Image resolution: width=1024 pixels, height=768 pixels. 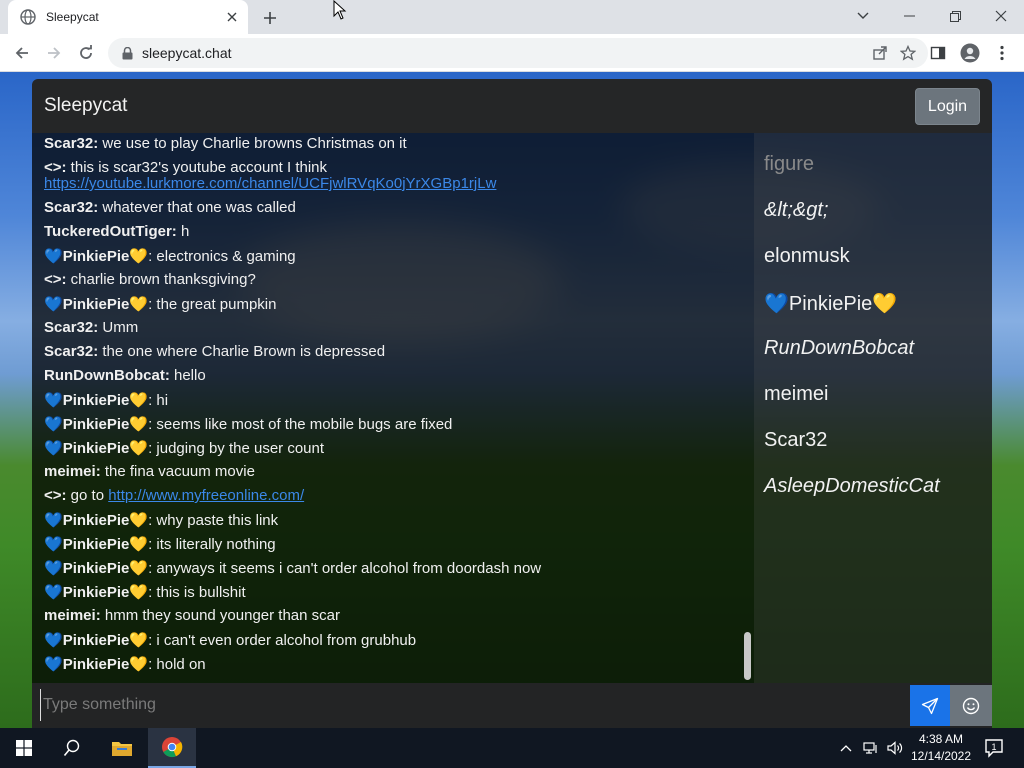 I want to click on network-icon, so click(x=871, y=748).